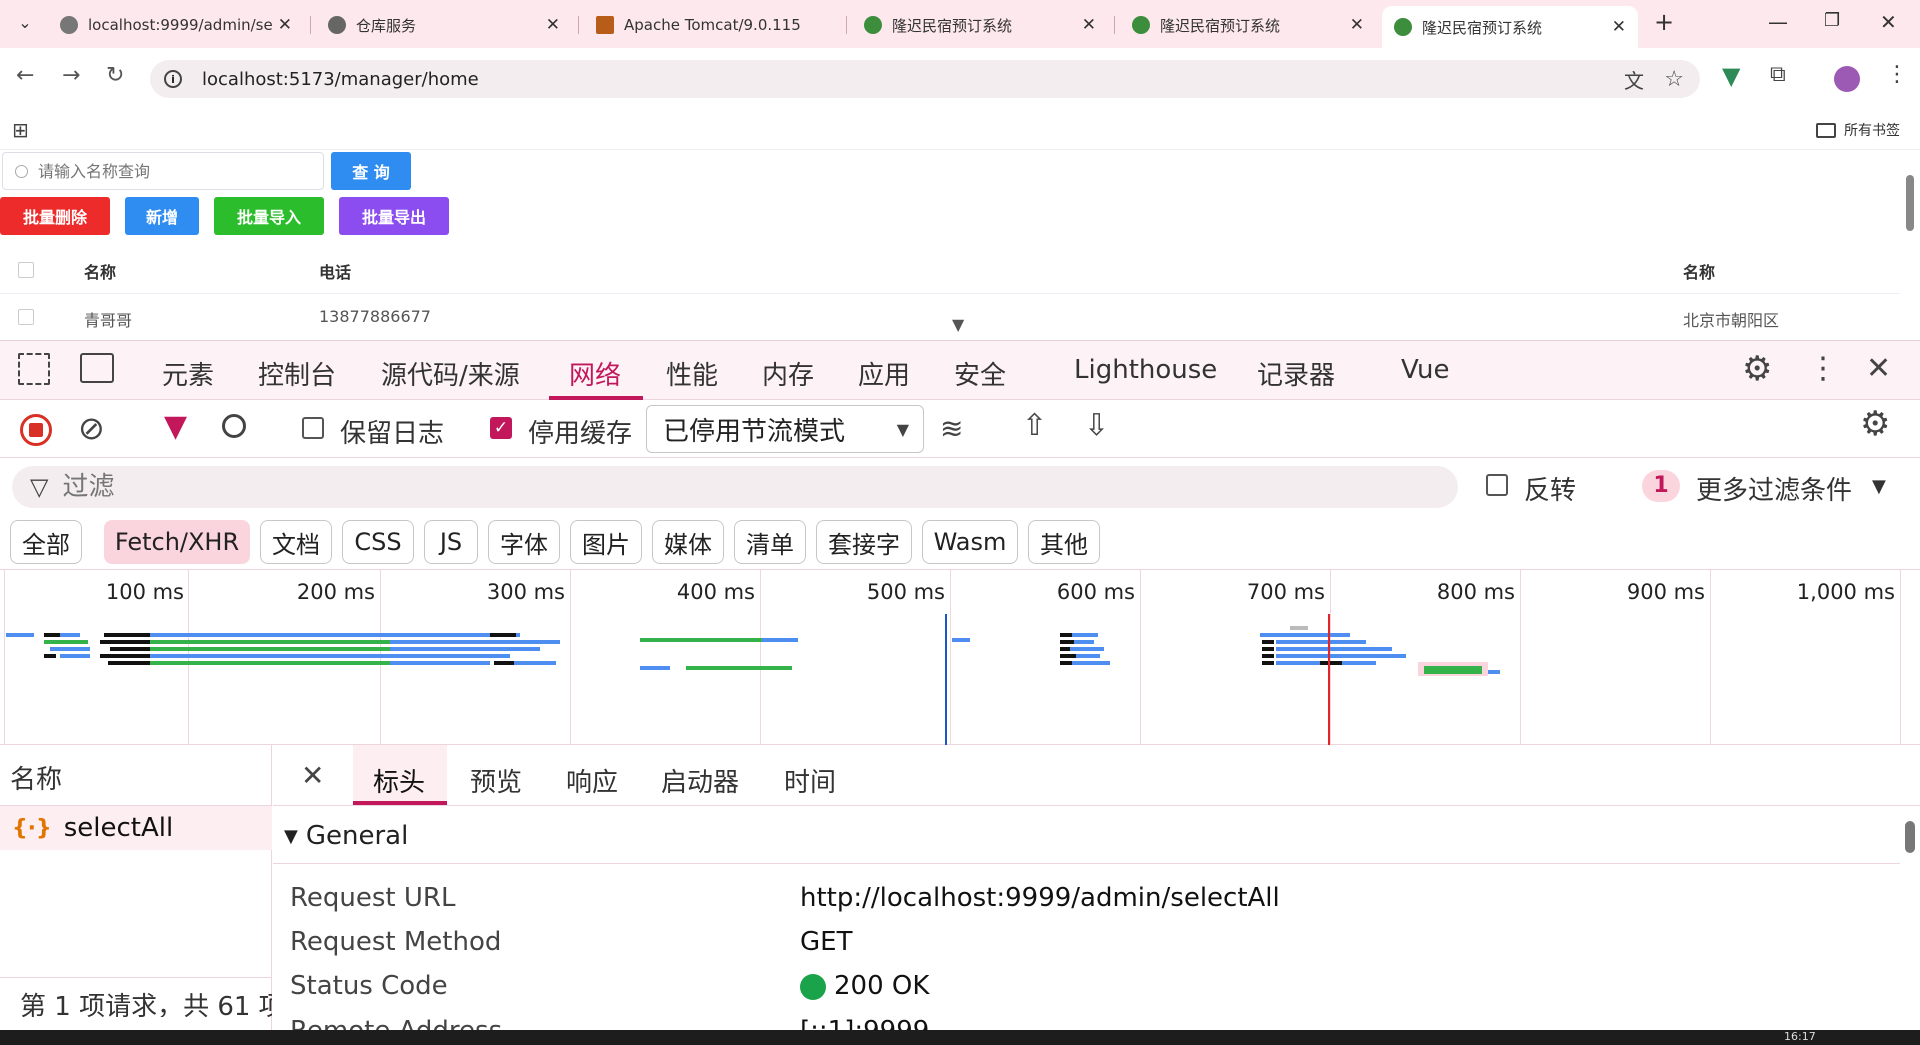 The height and width of the screenshot is (1045, 1920). What do you see at coordinates (1425, 370) in the screenshot?
I see `devtools-tab-vue: Vue` at bounding box center [1425, 370].